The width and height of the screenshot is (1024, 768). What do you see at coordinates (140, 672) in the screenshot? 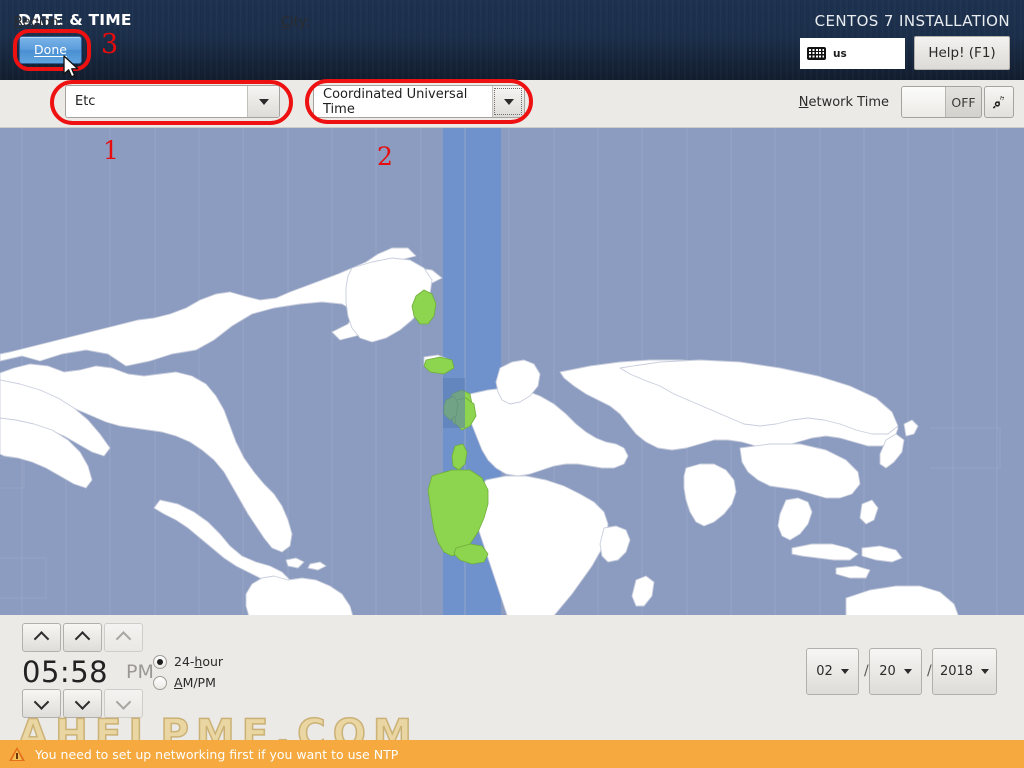
I see `ampm-value: PM` at bounding box center [140, 672].